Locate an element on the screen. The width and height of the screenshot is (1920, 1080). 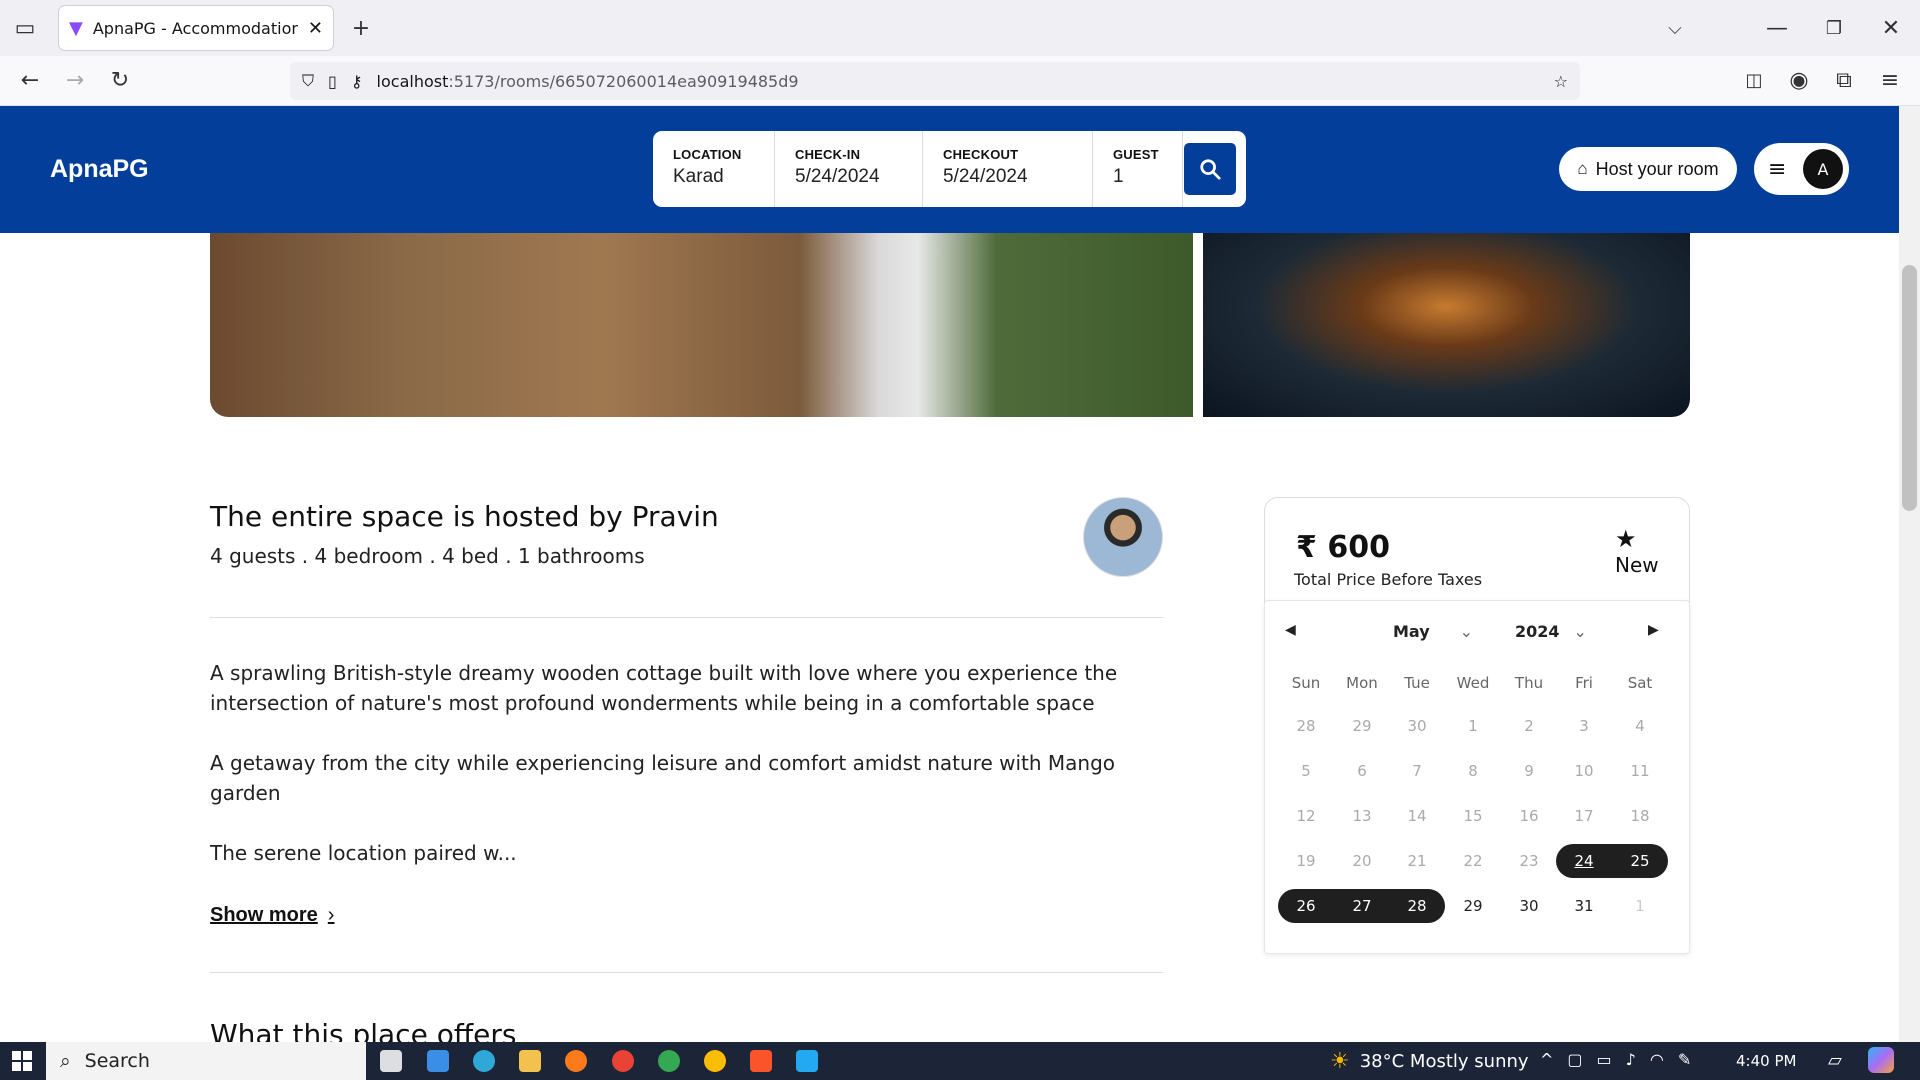
calendar-day: 14 is located at coordinates (1417, 816).